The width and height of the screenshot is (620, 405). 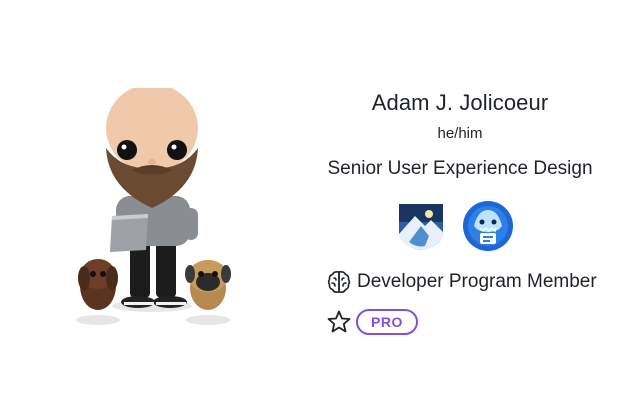 I want to click on shark-badge-icon, so click(x=488, y=226).